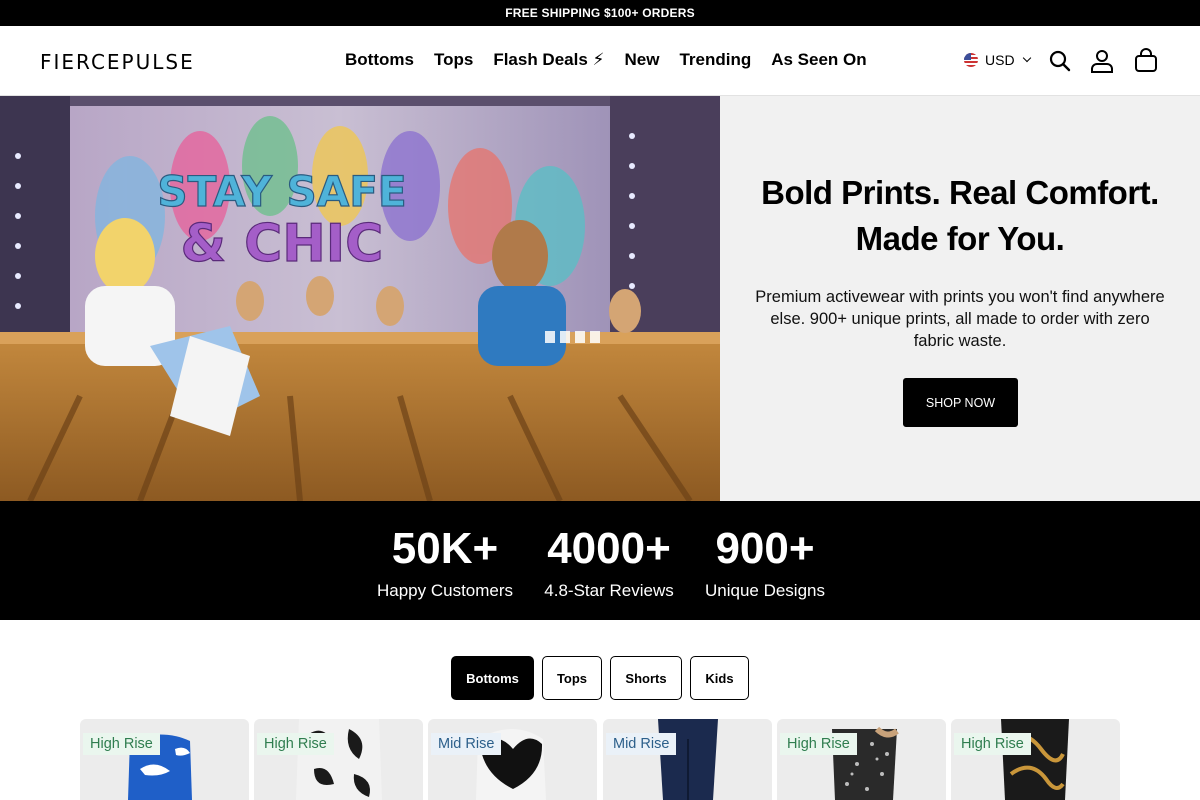  What do you see at coordinates (492, 678) in the screenshot?
I see `tab-bottoms: Bottoms` at bounding box center [492, 678].